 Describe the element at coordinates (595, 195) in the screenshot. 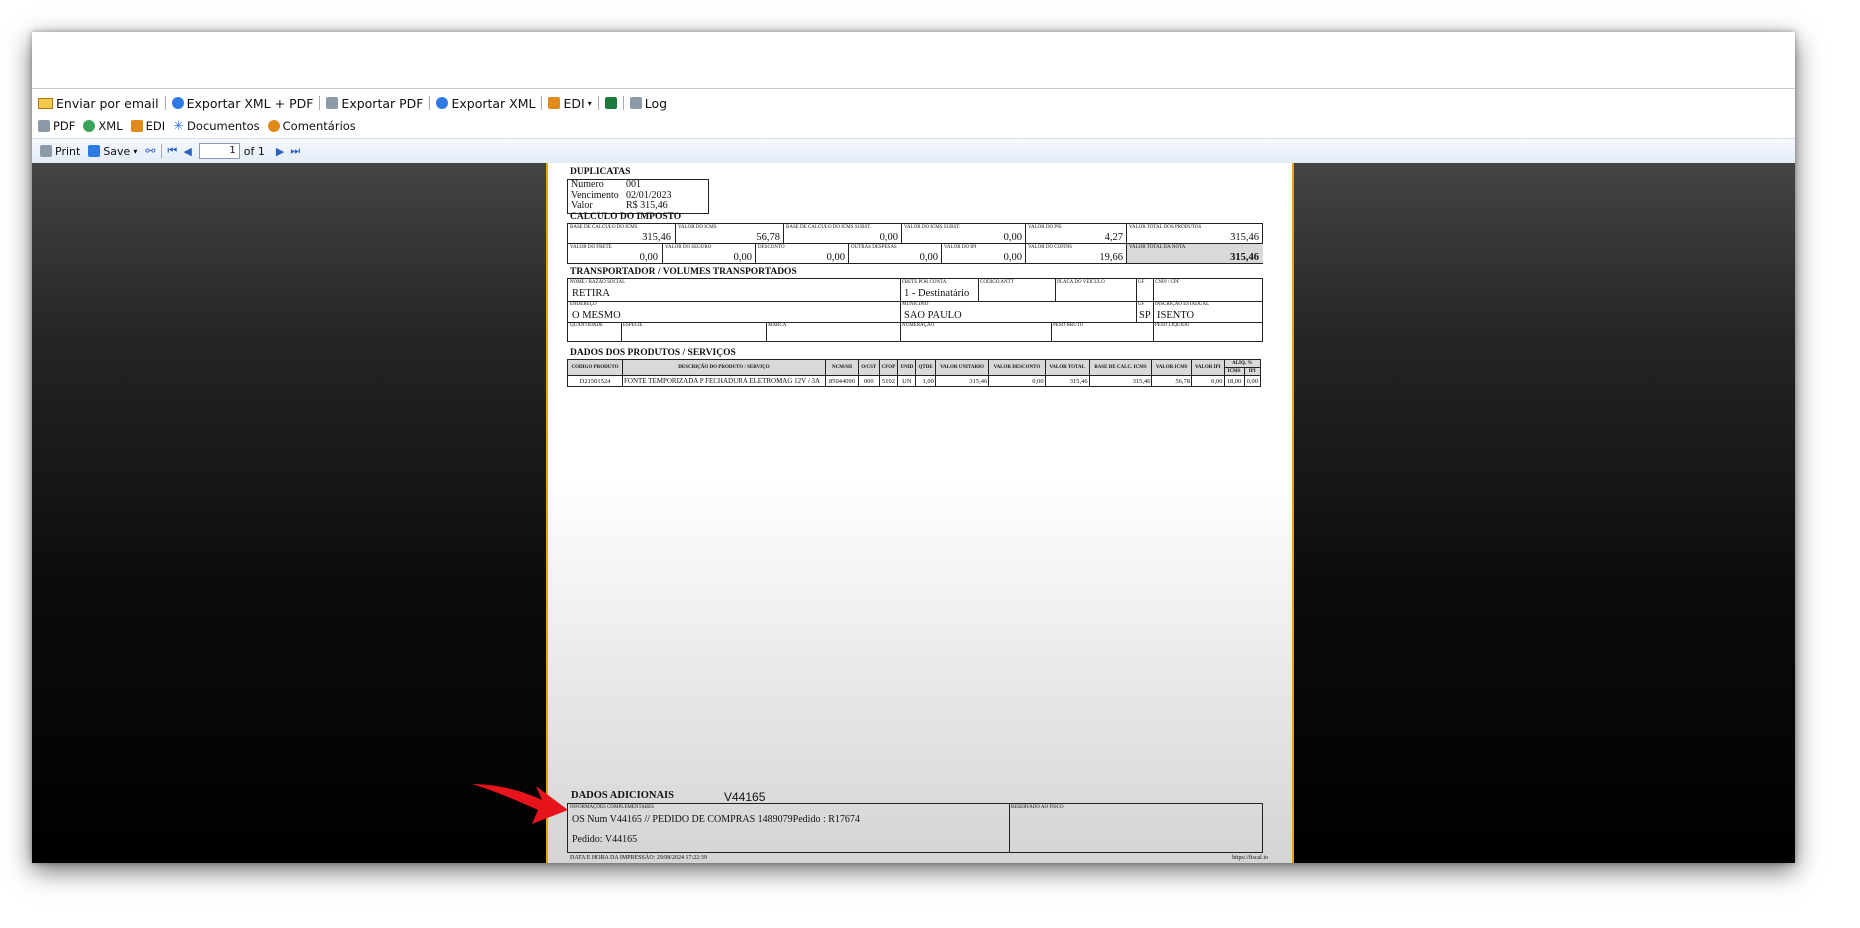

I see `duplicatas-labels: Numero Vencimento Valor` at that location.